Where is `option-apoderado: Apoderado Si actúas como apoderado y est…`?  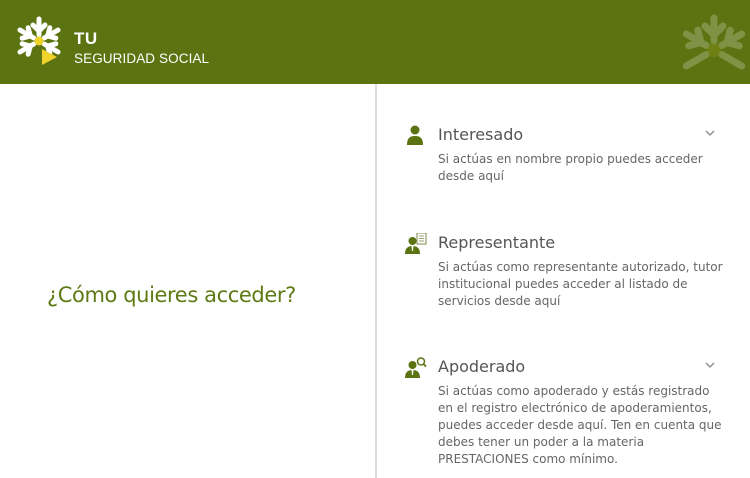
option-apoderado: Apoderado Si actúas como apoderado y est… is located at coordinates (570, 412).